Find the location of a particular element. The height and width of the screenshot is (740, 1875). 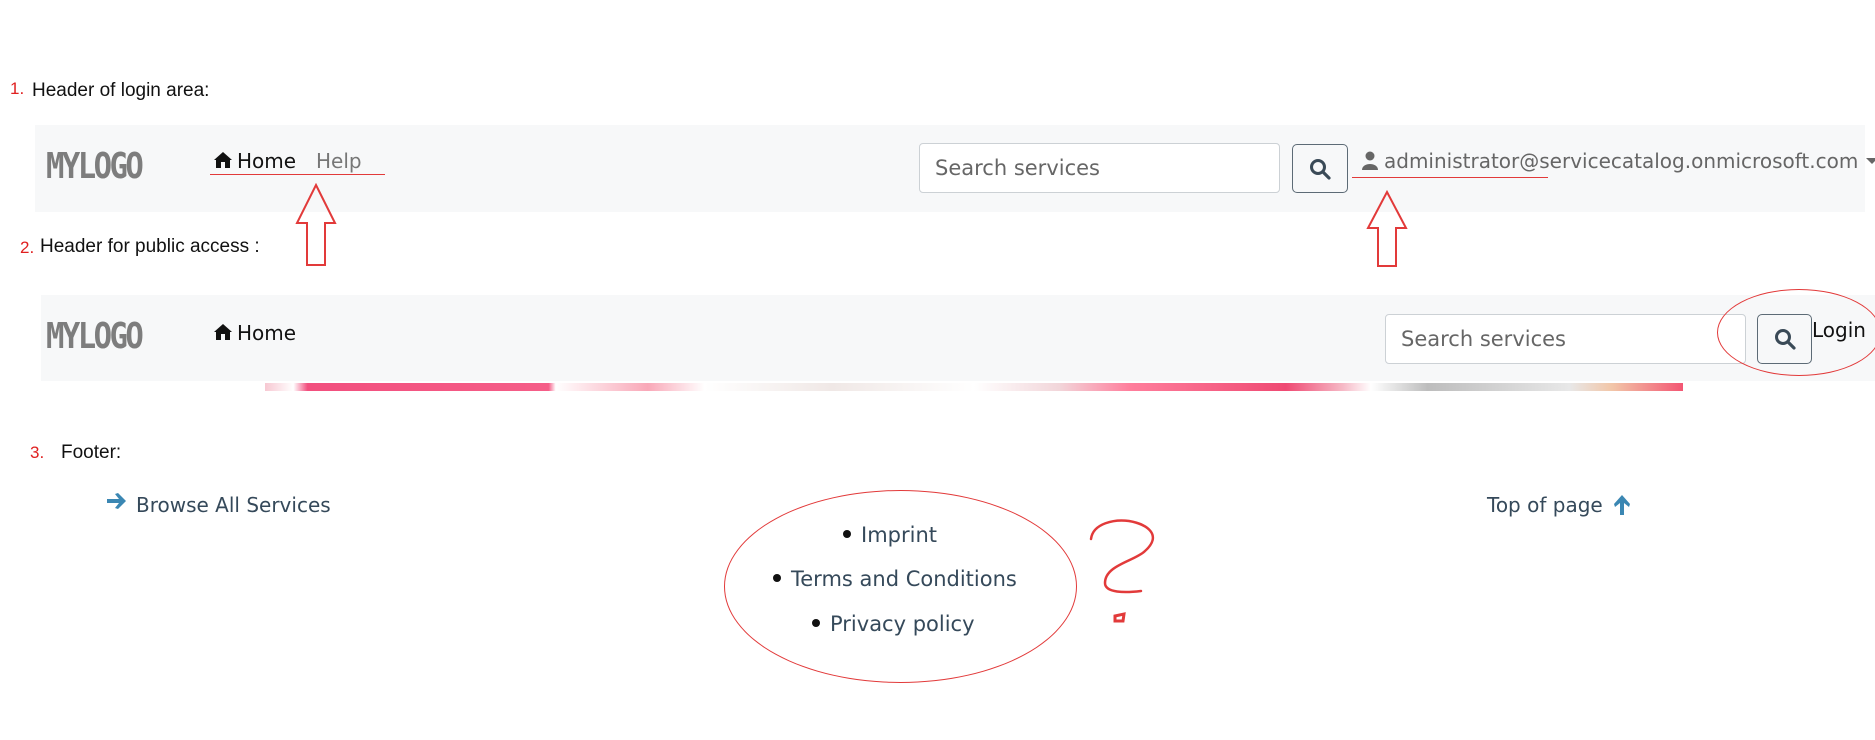

arrow-right-icon is located at coordinates (116, 501).